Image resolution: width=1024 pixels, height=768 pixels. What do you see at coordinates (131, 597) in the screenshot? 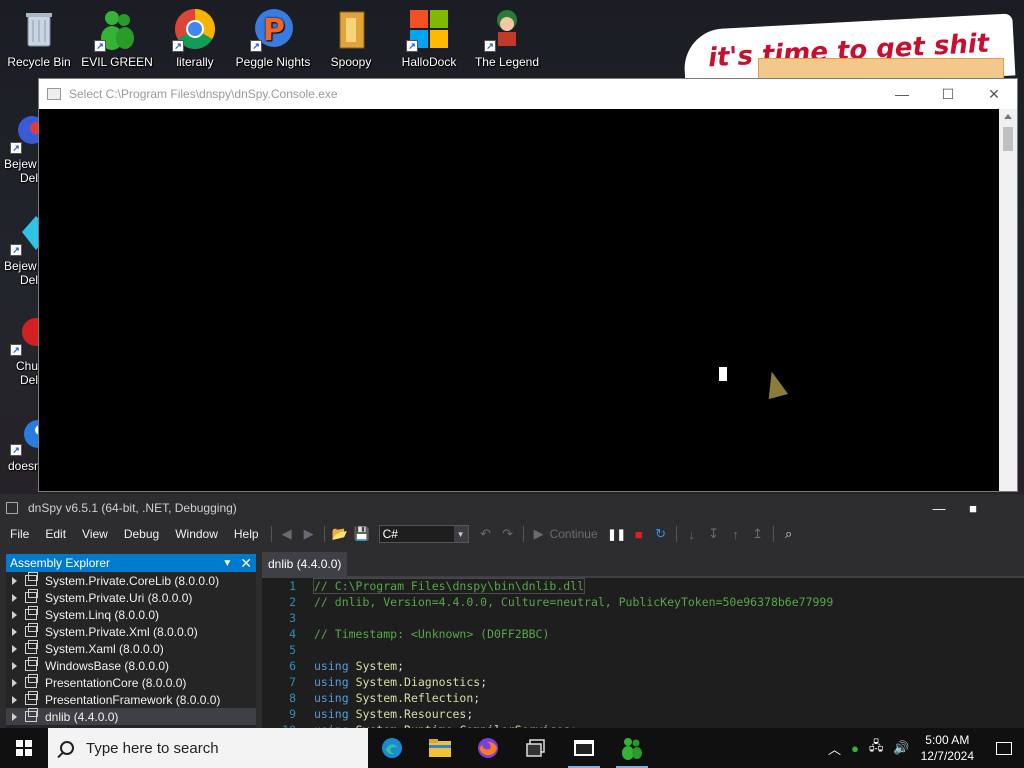
I see `tree-item-assembly: System.Private.Uri (8.0.0.0)` at bounding box center [131, 597].